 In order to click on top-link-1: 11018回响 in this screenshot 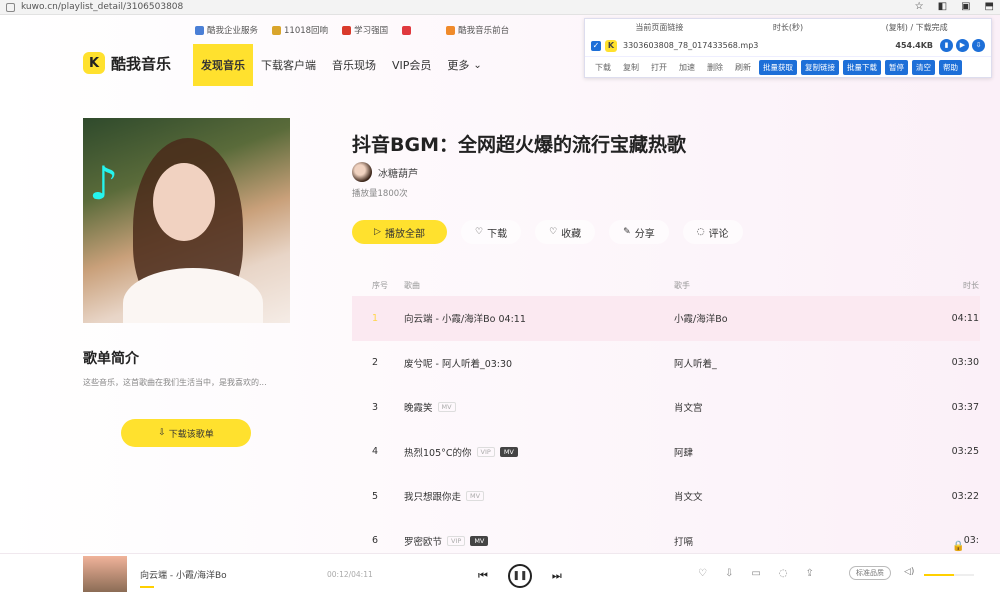, I will do `click(300, 30)`.